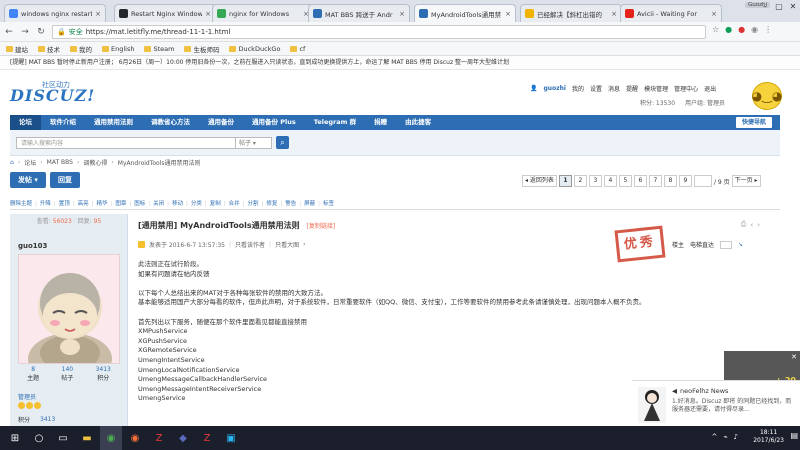 The height and width of the screenshot is (450, 800). I want to click on group-label: 用户组: 管理员, so click(705, 102).